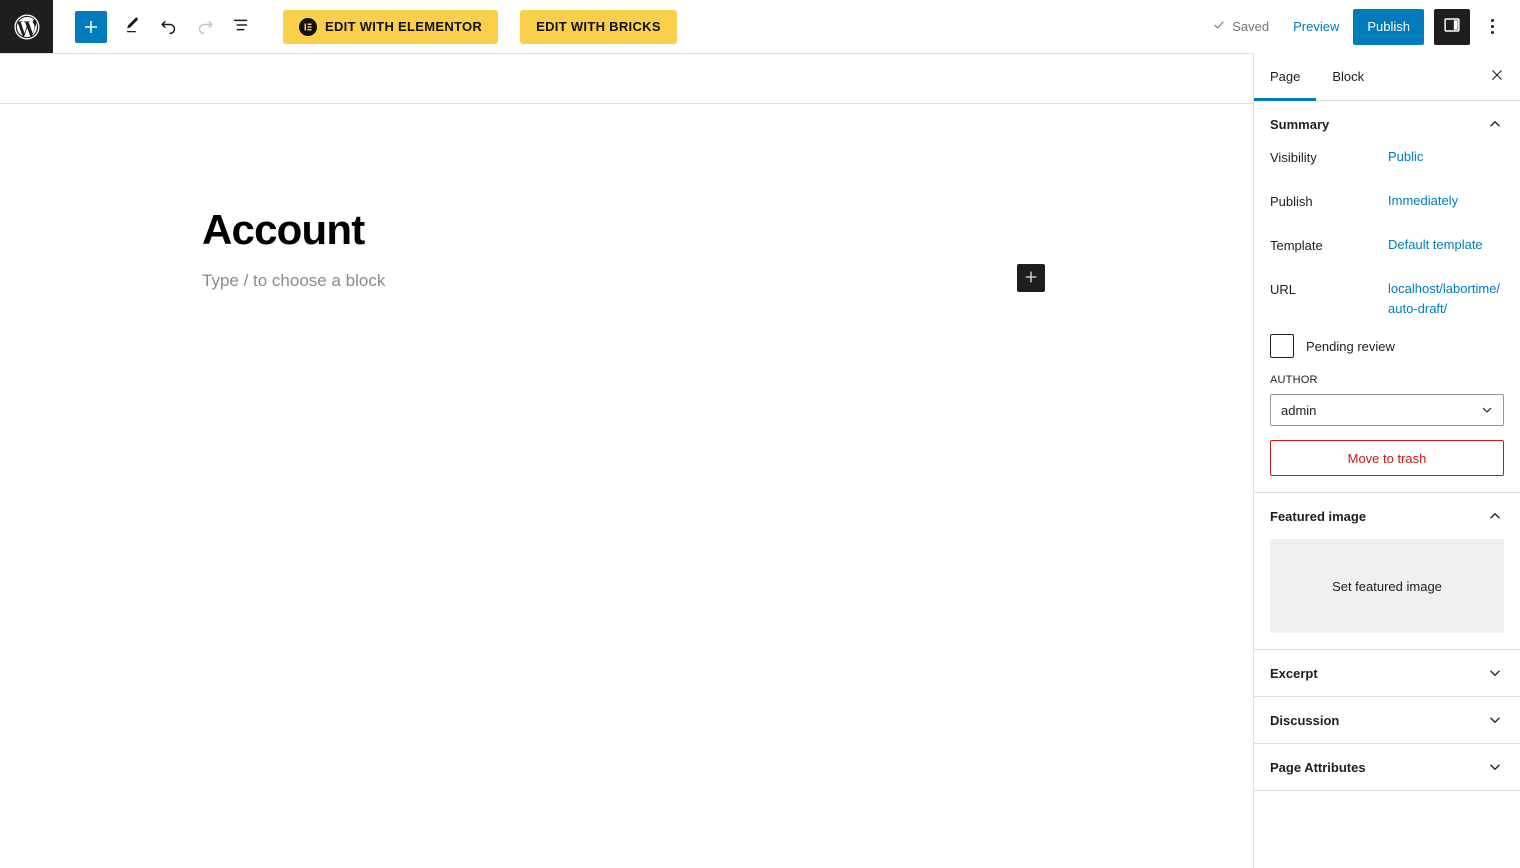  Describe the element at coordinates (283, 229) in the screenshot. I see `page-title: Account` at that location.